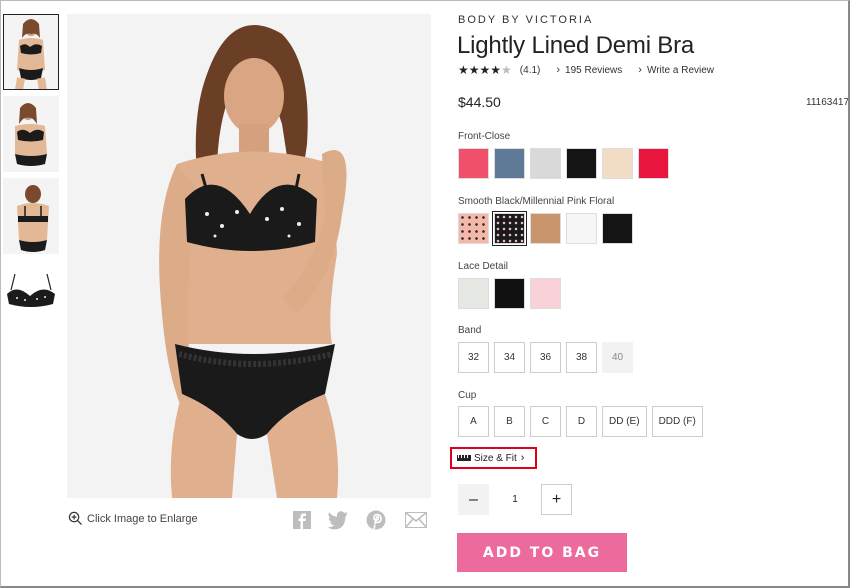 This screenshot has height=588, width=850. I want to click on rating-value: (4.1), so click(530, 70).